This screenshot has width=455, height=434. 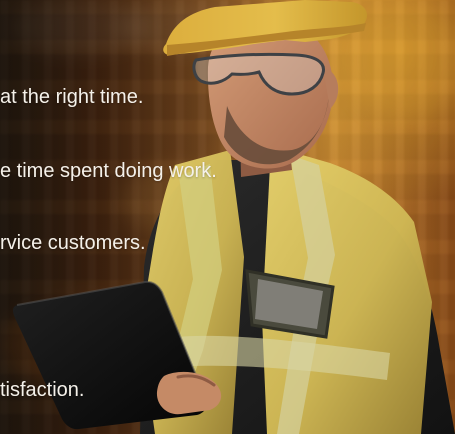 What do you see at coordinates (108, 171) in the screenshot?
I see `overlay-text-line: e time spent doing work.` at bounding box center [108, 171].